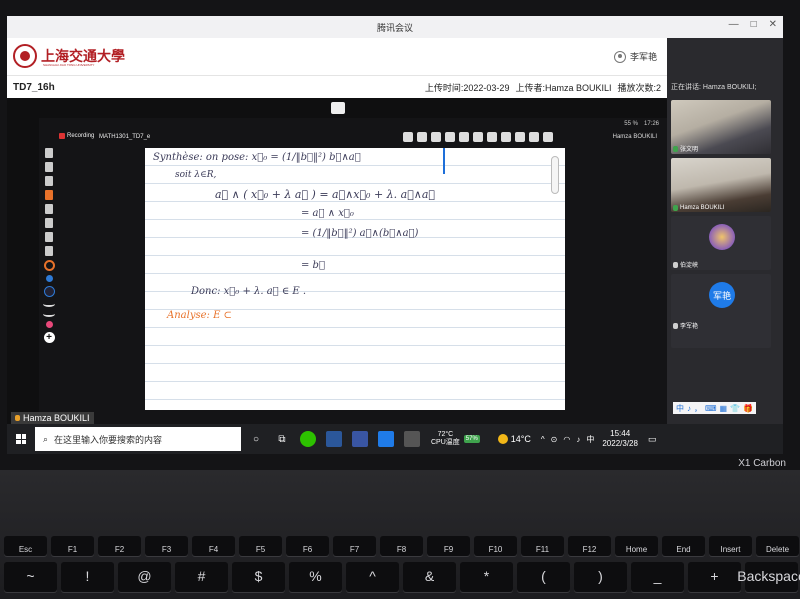  What do you see at coordinates (754, 24) in the screenshot?
I see `maximize-button: □` at bounding box center [754, 24].